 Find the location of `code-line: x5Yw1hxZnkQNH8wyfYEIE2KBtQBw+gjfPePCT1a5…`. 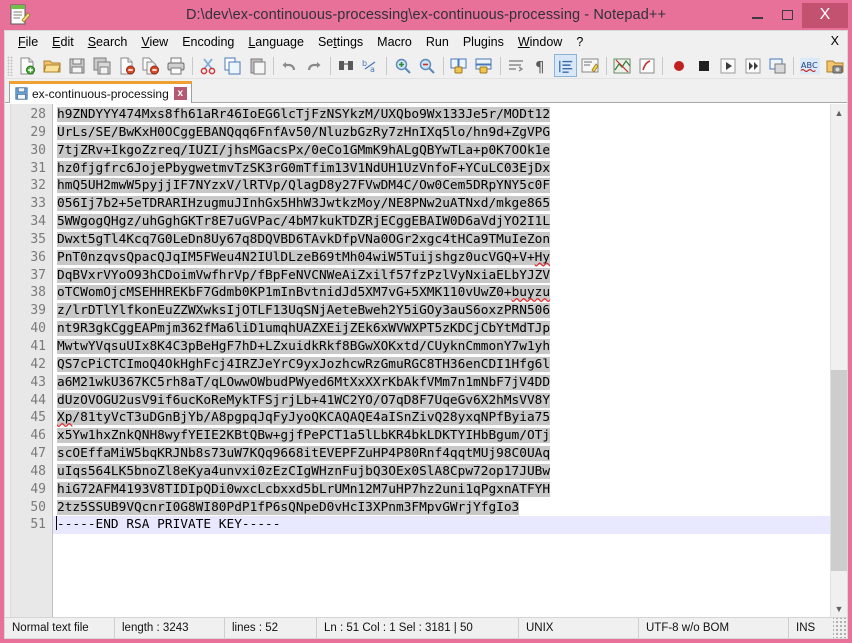

code-line: x5Yw1hxZnkQNH8wyfYEIE2KBtQBw+gjfPePCT1a5… is located at coordinates (441, 436).